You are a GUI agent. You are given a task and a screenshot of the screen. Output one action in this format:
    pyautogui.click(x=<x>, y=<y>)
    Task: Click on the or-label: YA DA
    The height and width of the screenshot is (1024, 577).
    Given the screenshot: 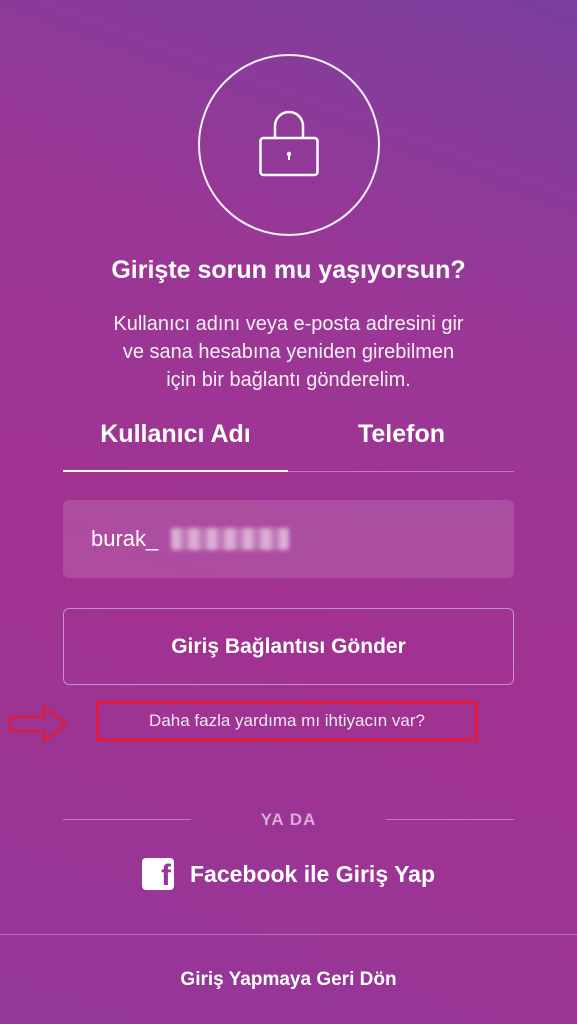 What is the action you would take?
    pyautogui.click(x=288, y=819)
    